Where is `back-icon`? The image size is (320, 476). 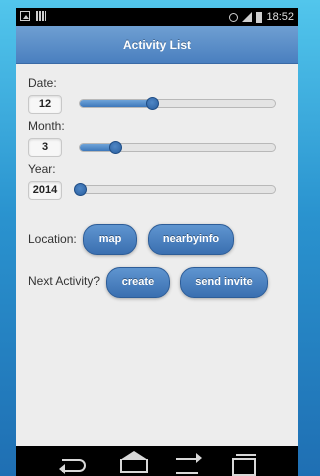
back-icon is located at coordinates (76, 461).